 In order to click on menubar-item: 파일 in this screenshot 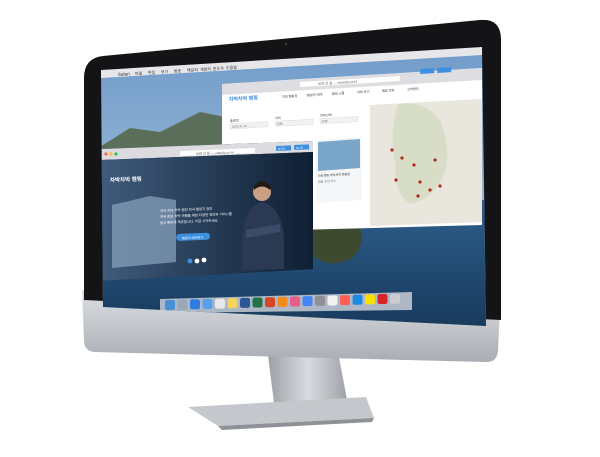, I will do `click(139, 73)`.